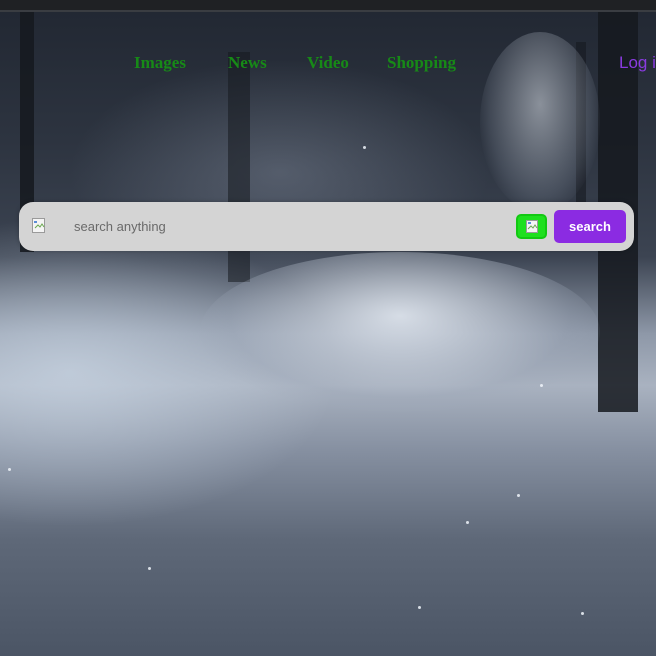 The width and height of the screenshot is (656, 656). What do you see at coordinates (247, 63) in the screenshot?
I see `nav-link-news: News` at bounding box center [247, 63].